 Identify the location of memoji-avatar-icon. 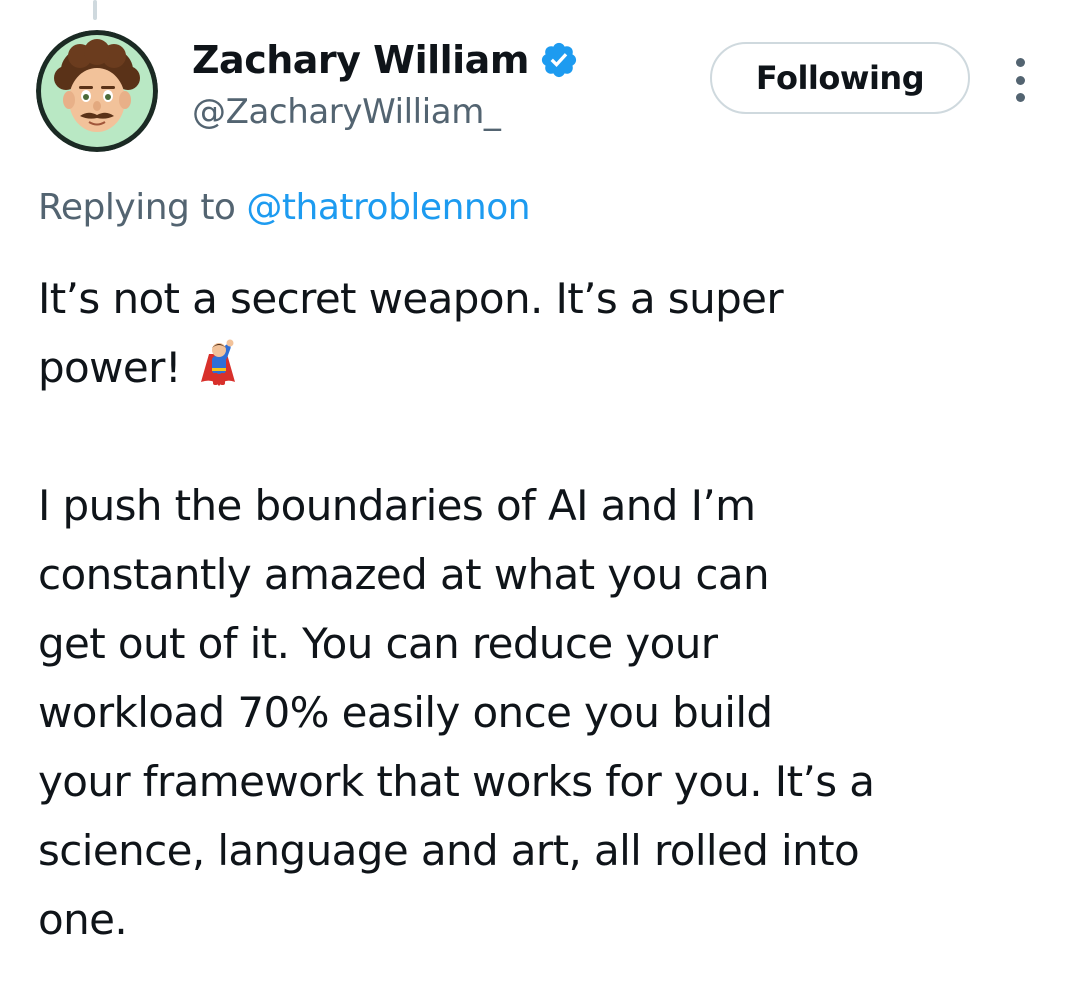
(97, 91).